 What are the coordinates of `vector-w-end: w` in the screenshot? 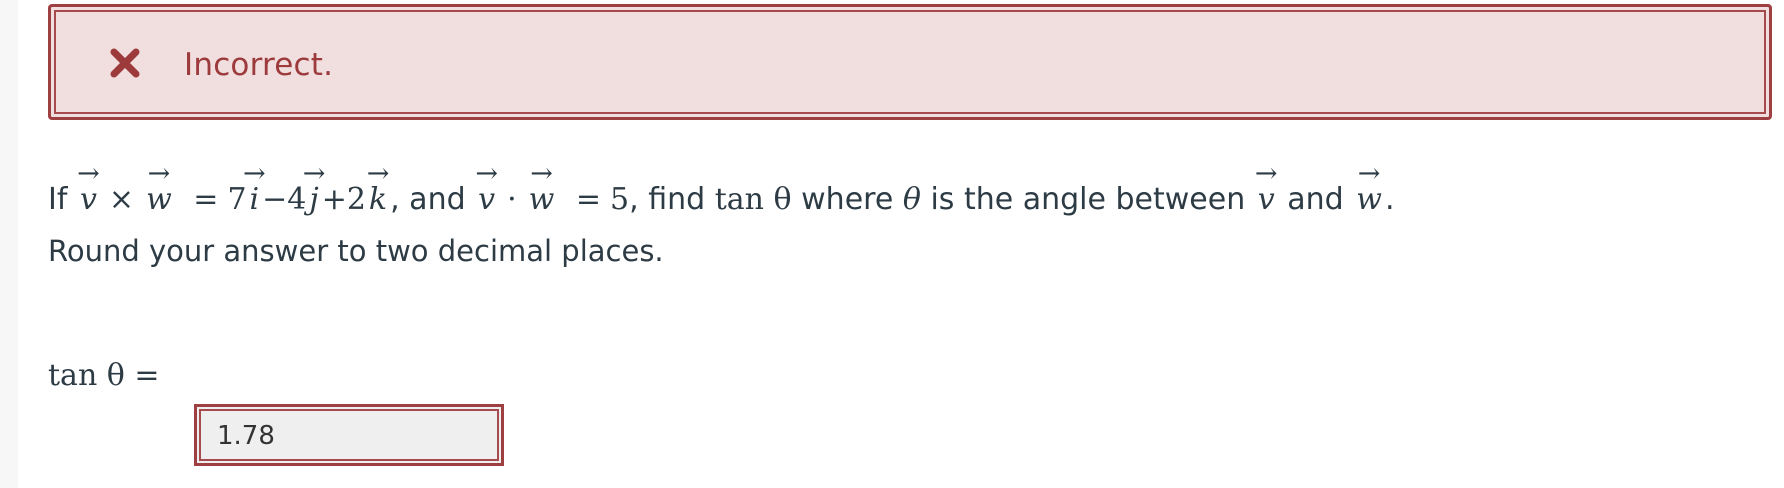 It's located at (1369, 200).